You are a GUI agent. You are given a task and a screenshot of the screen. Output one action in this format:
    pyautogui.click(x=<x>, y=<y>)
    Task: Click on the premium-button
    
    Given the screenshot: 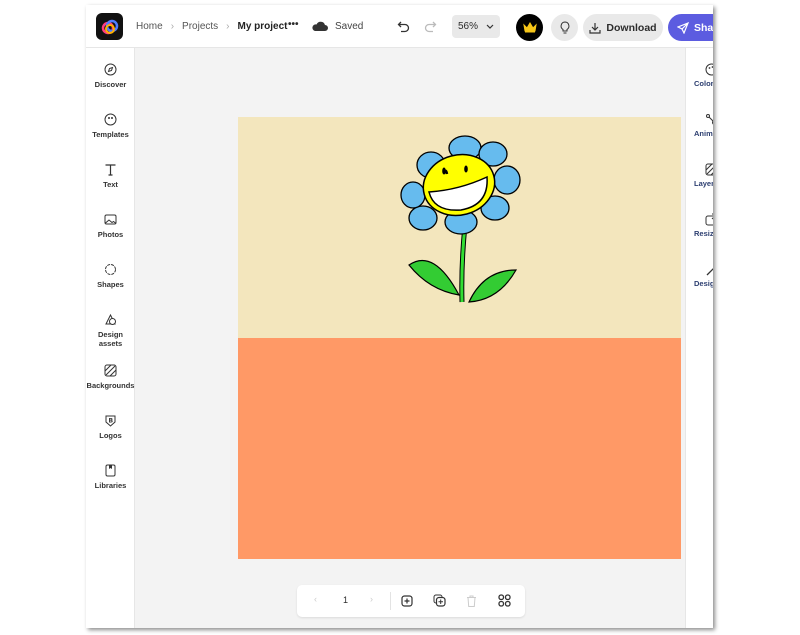 What is the action you would take?
    pyautogui.click(x=529, y=27)
    